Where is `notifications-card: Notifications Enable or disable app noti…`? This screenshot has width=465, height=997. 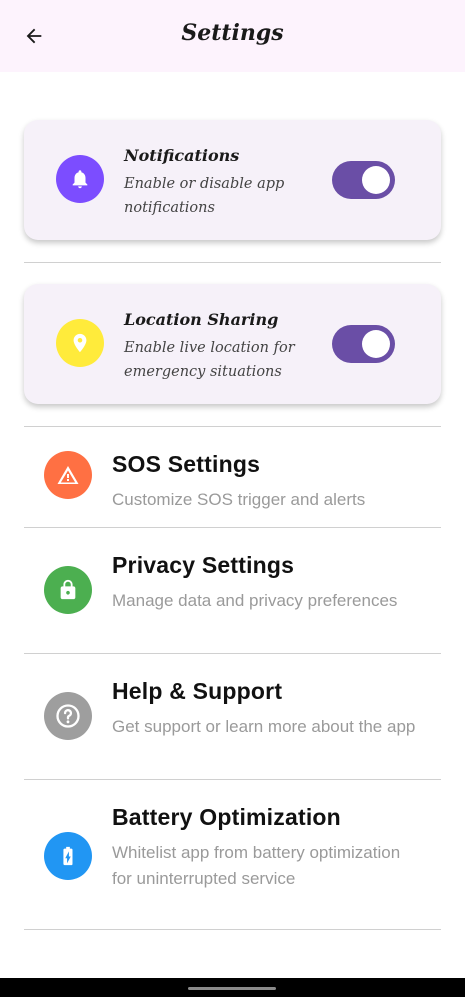 notifications-card: Notifications Enable or disable app noti… is located at coordinates (232, 180).